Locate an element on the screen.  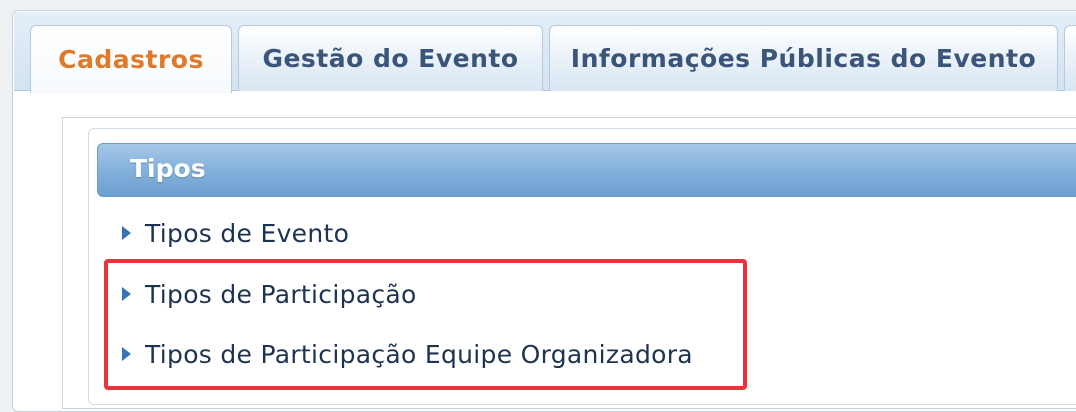
tab-cadastros: Cadastros is located at coordinates (131, 59).